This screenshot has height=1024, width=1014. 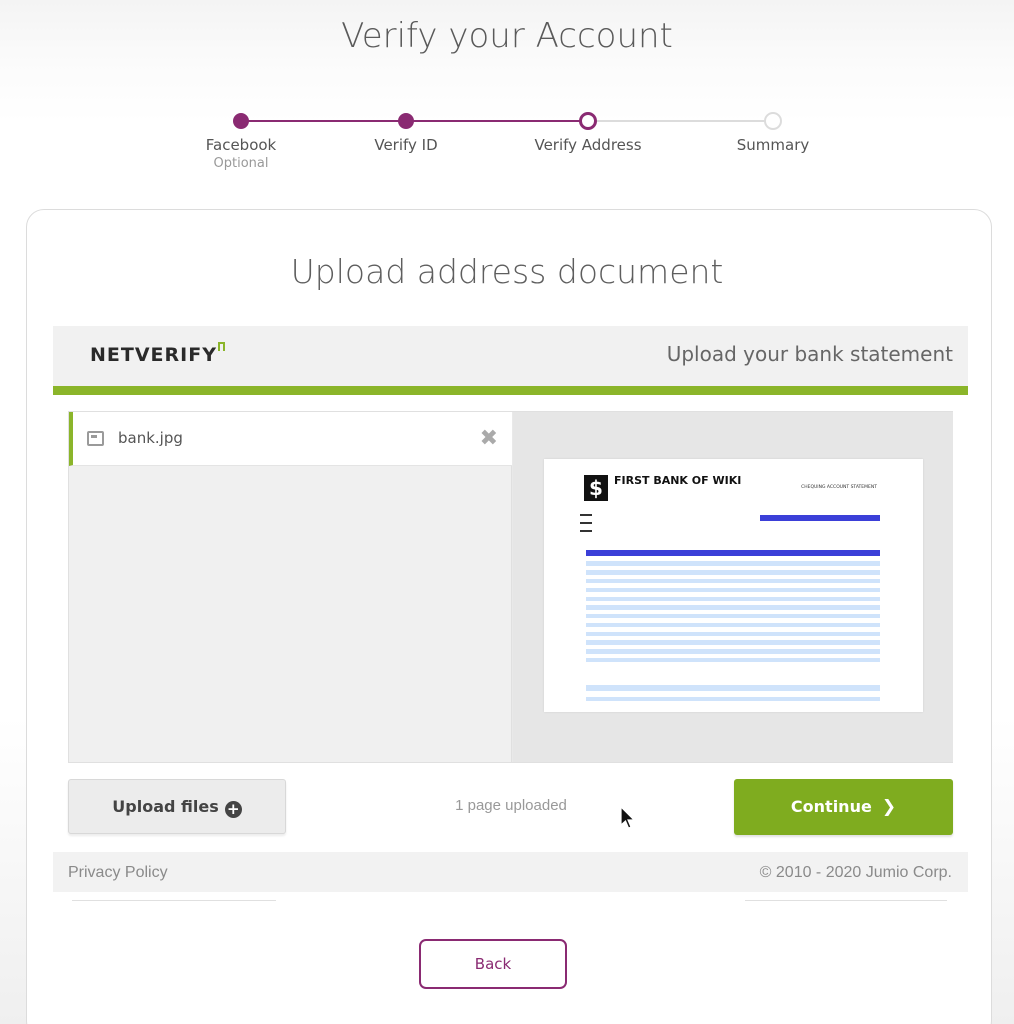 What do you see at coordinates (118, 873) in the screenshot?
I see `privacy-policy-link: Privacy Policy` at bounding box center [118, 873].